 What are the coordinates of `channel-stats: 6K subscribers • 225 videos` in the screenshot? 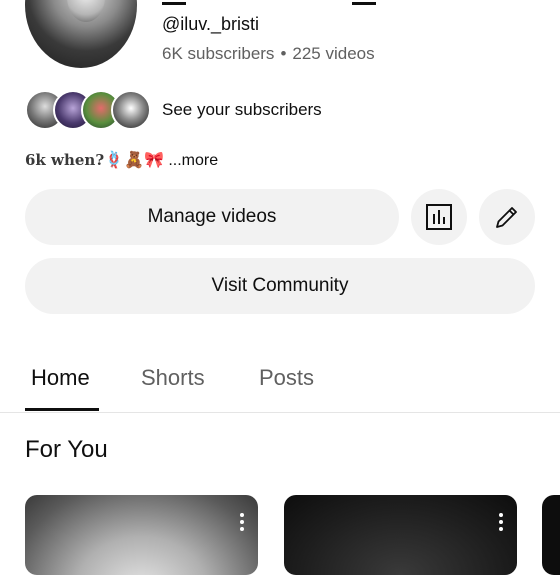 It's located at (268, 54).